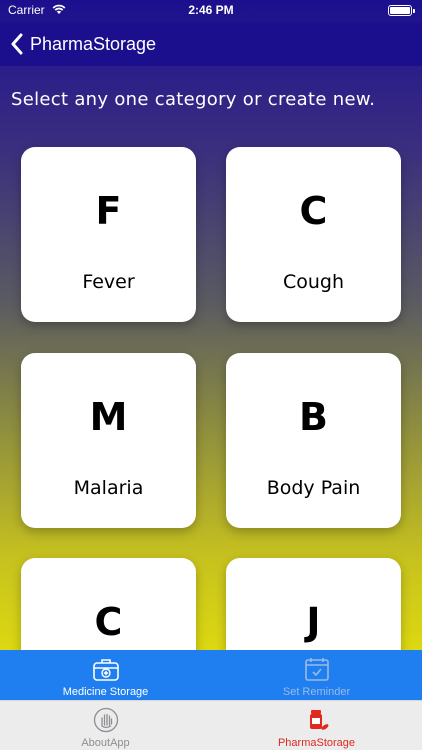 This screenshot has width=422, height=750. I want to click on tab-set-reminder: Set Reminder, so click(316, 675).